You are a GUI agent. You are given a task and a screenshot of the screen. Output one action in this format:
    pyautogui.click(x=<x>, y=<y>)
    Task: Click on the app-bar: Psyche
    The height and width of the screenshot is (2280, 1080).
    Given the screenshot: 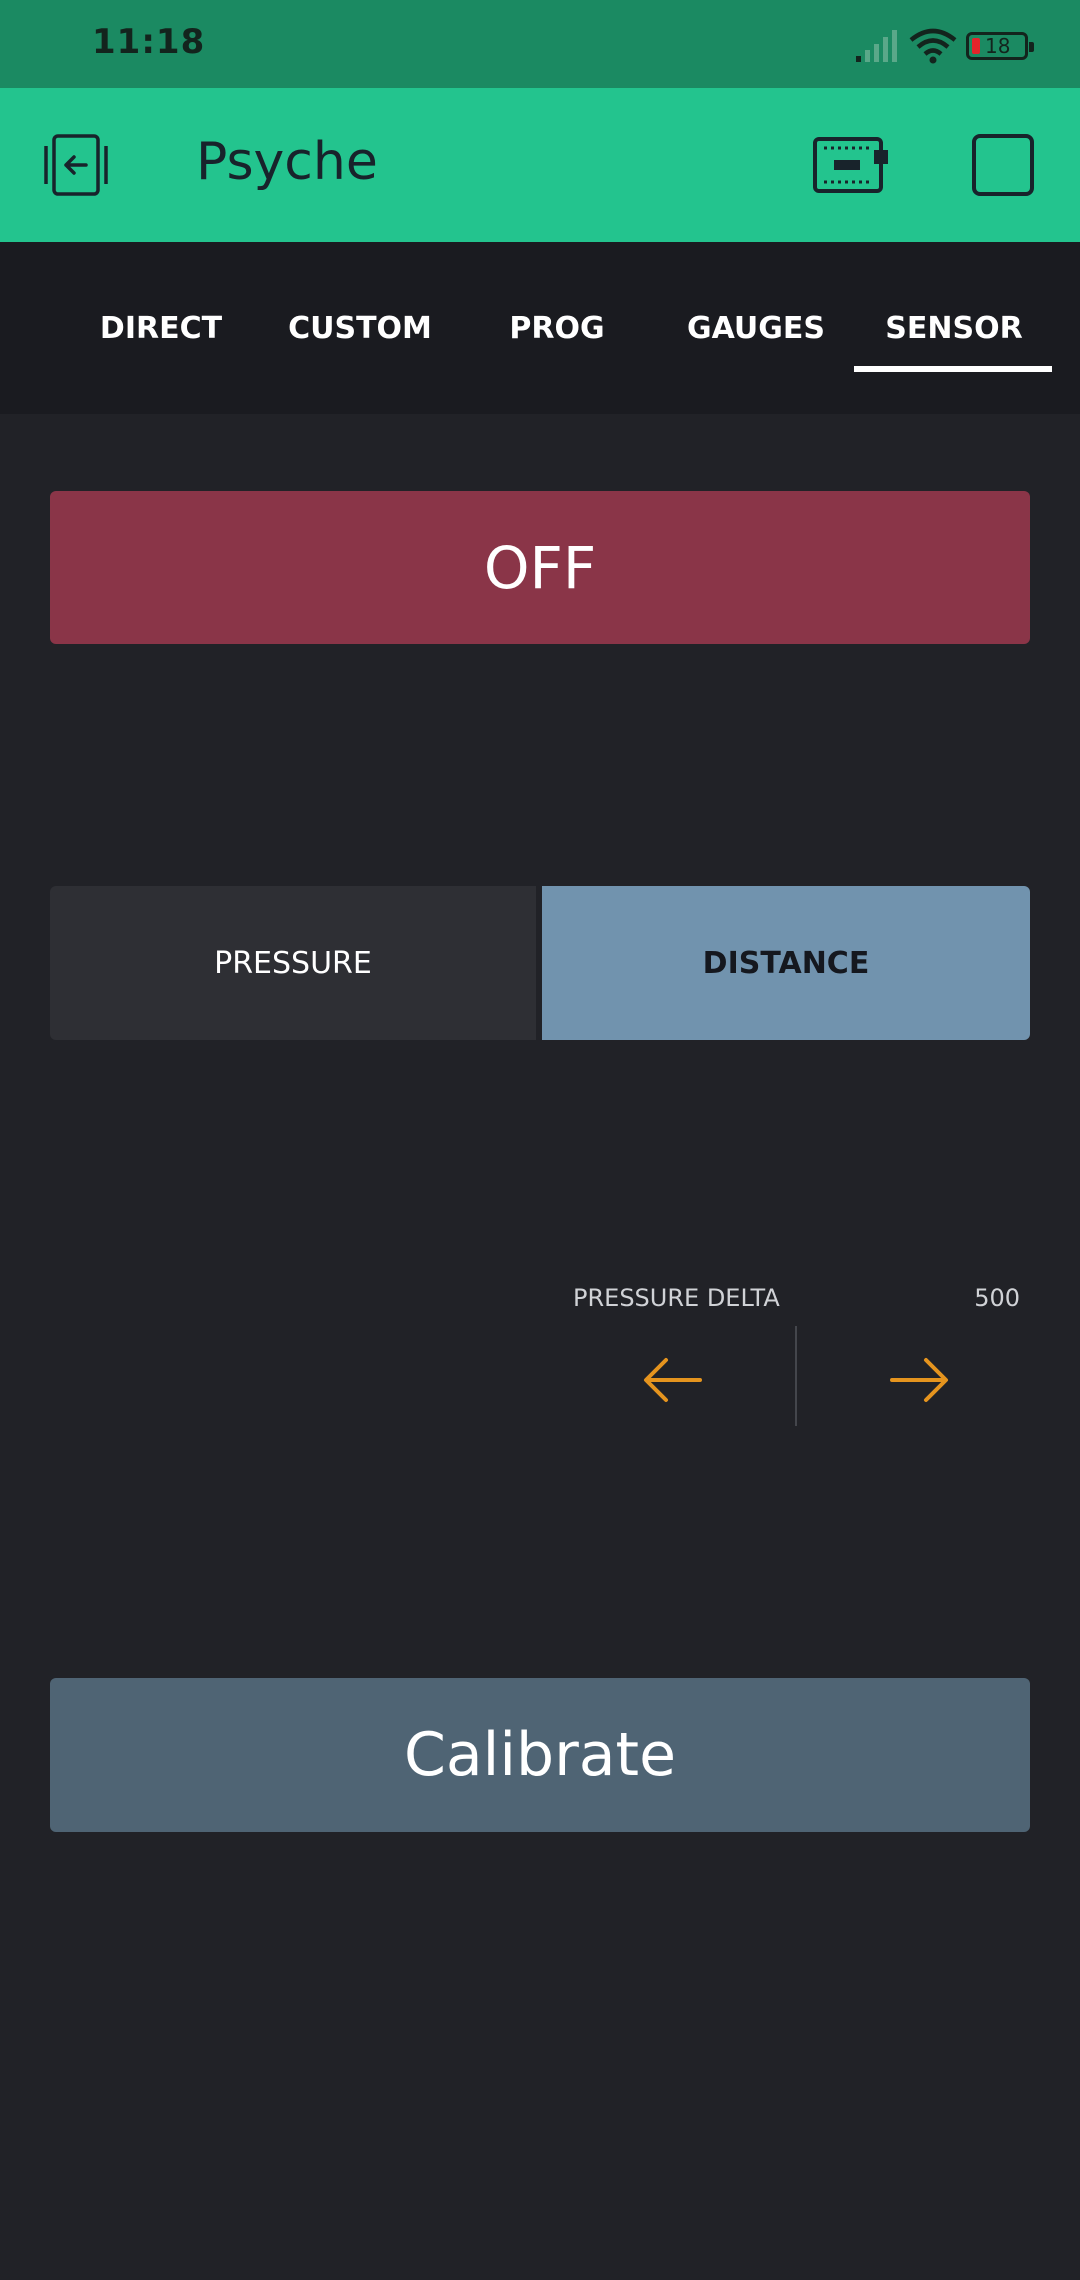 What is the action you would take?
    pyautogui.click(x=540, y=165)
    